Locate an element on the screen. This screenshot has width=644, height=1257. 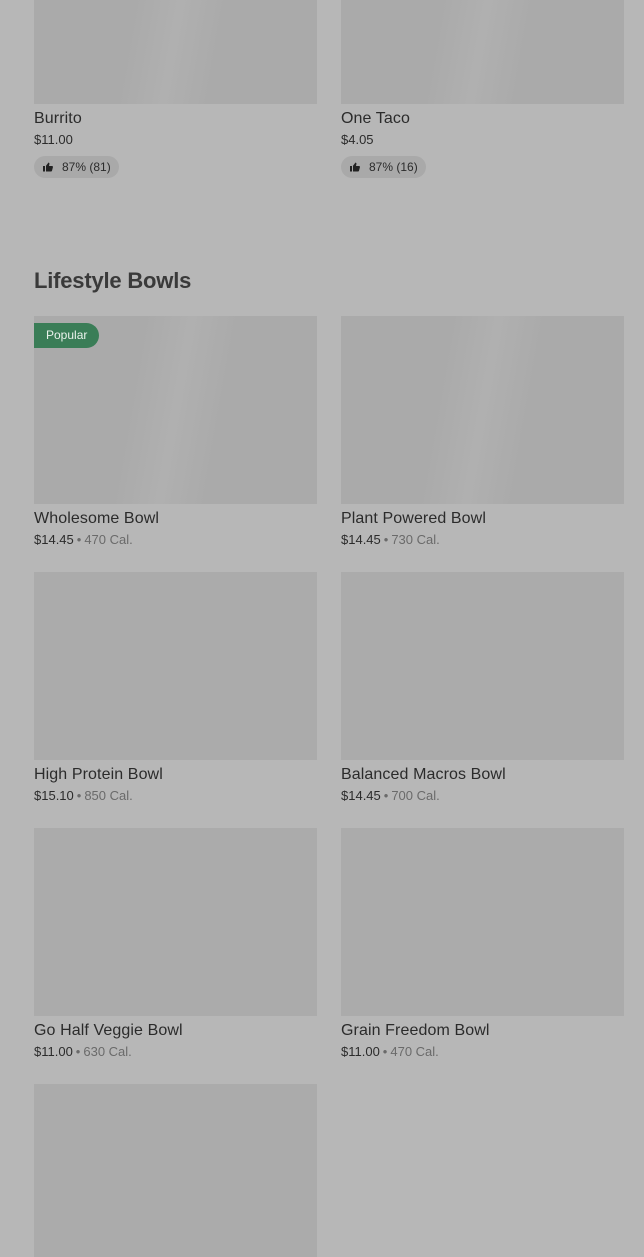
menu-item-meta: $14.45 • 730 Cal. is located at coordinates (482, 540).